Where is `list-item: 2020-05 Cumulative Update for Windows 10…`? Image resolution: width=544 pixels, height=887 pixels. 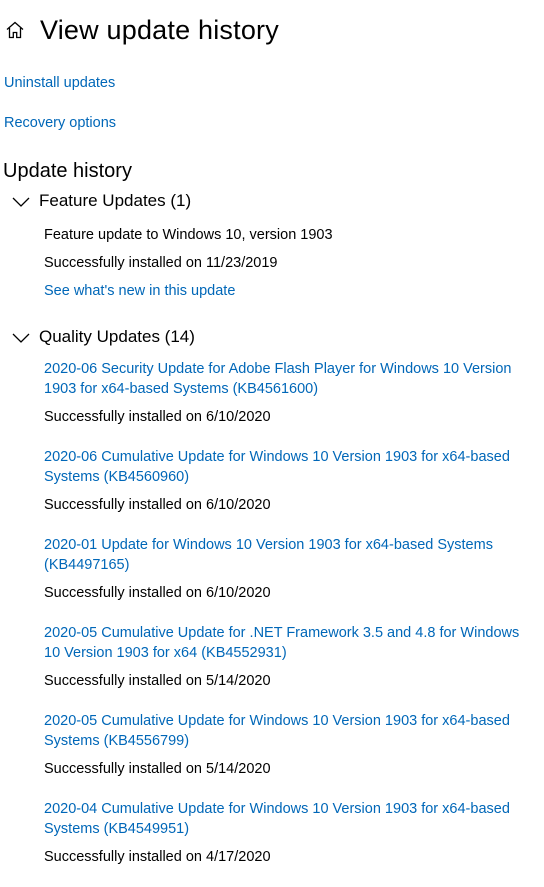
list-item: 2020-05 Cumulative Update for Windows 10… is located at coordinates (289, 745).